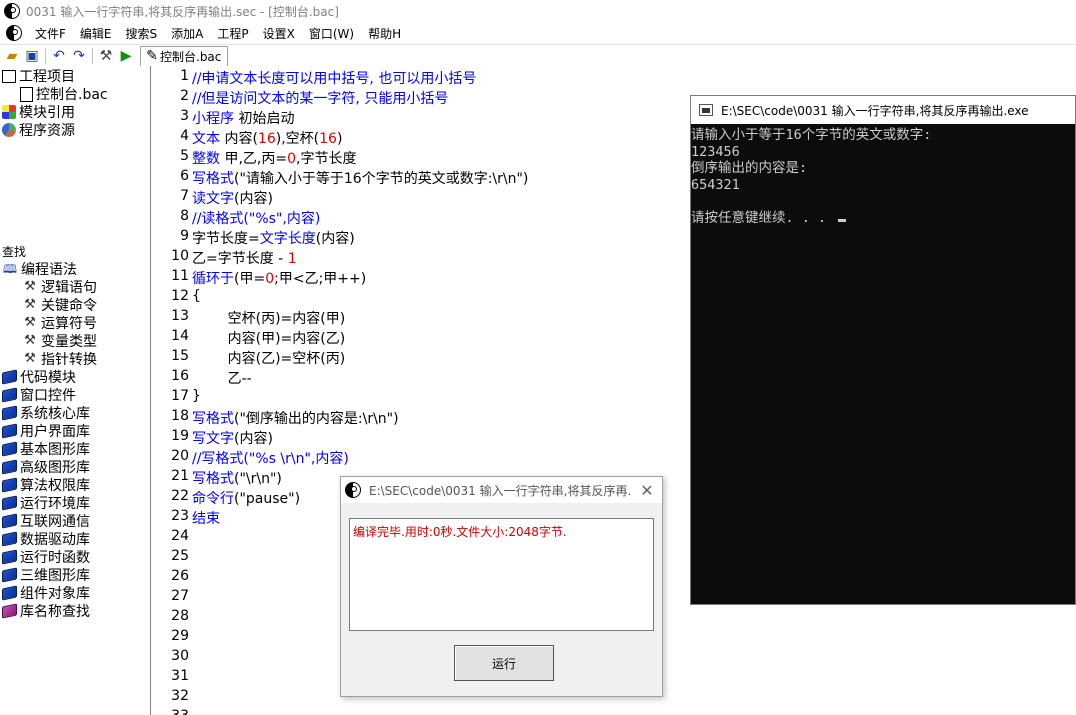  Describe the element at coordinates (269, 318) in the screenshot. I see `code-line: 空杯(丙)=内容(甲)` at that location.